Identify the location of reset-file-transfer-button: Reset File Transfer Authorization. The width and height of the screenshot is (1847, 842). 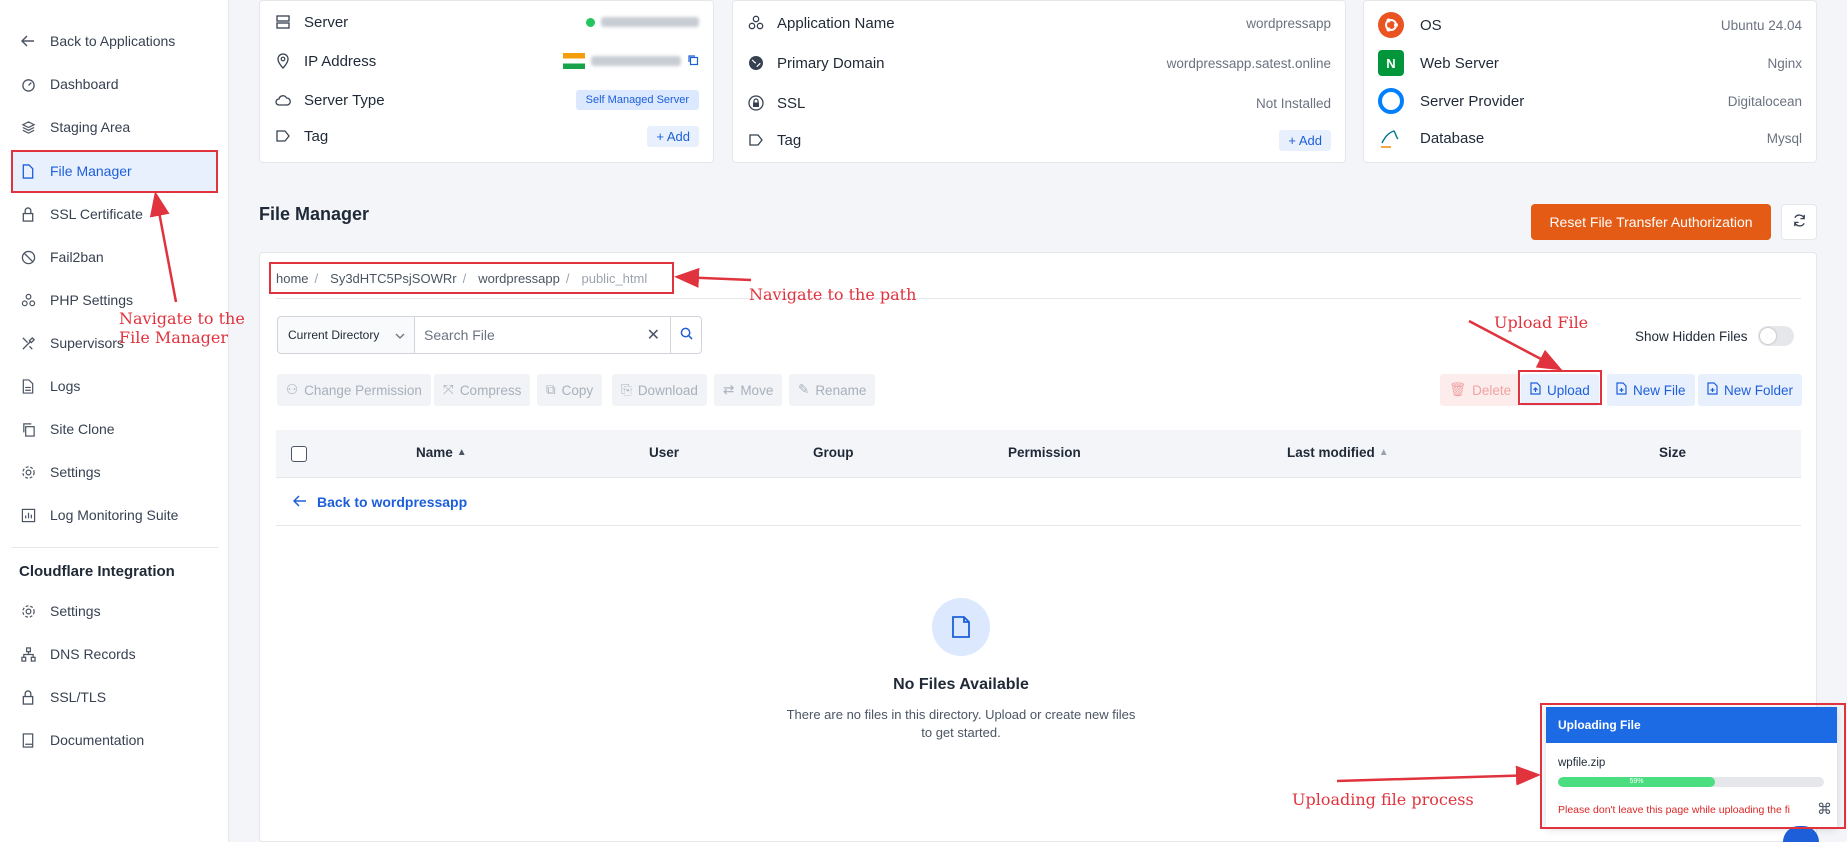
(1651, 222).